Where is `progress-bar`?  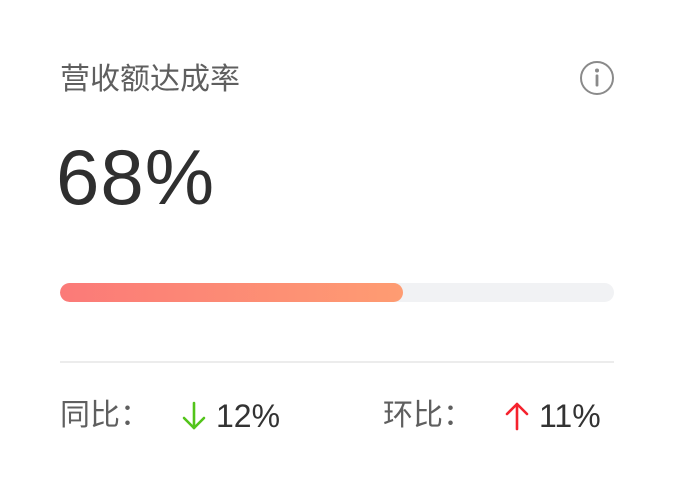
progress-bar is located at coordinates (337, 292).